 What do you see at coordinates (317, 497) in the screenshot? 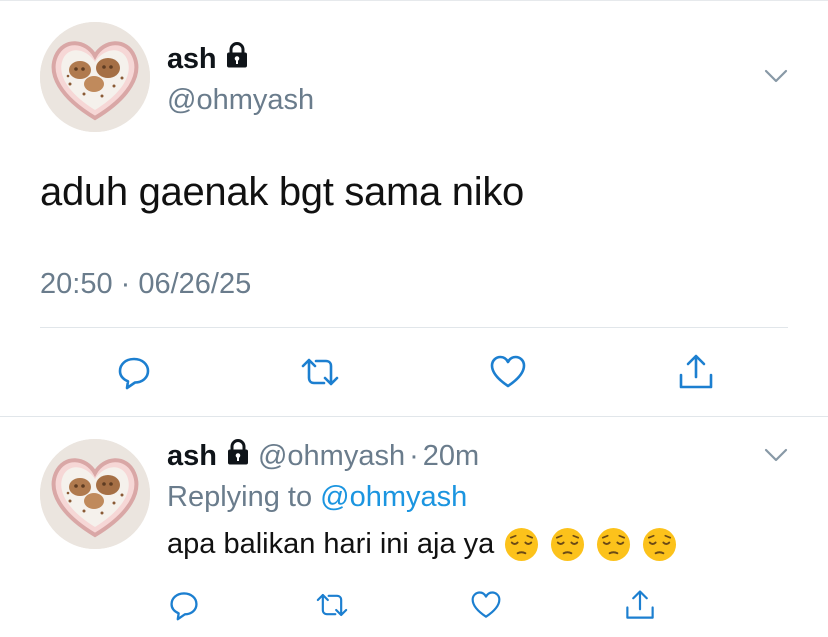
I see `replying-to: Replying to @ohmyash` at bounding box center [317, 497].